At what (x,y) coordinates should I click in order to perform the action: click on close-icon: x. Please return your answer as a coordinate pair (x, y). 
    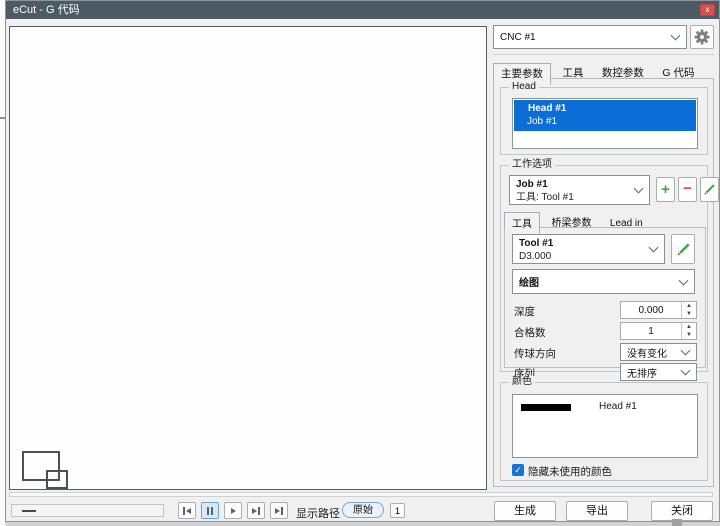
    Looking at the image, I should click on (707, 10).